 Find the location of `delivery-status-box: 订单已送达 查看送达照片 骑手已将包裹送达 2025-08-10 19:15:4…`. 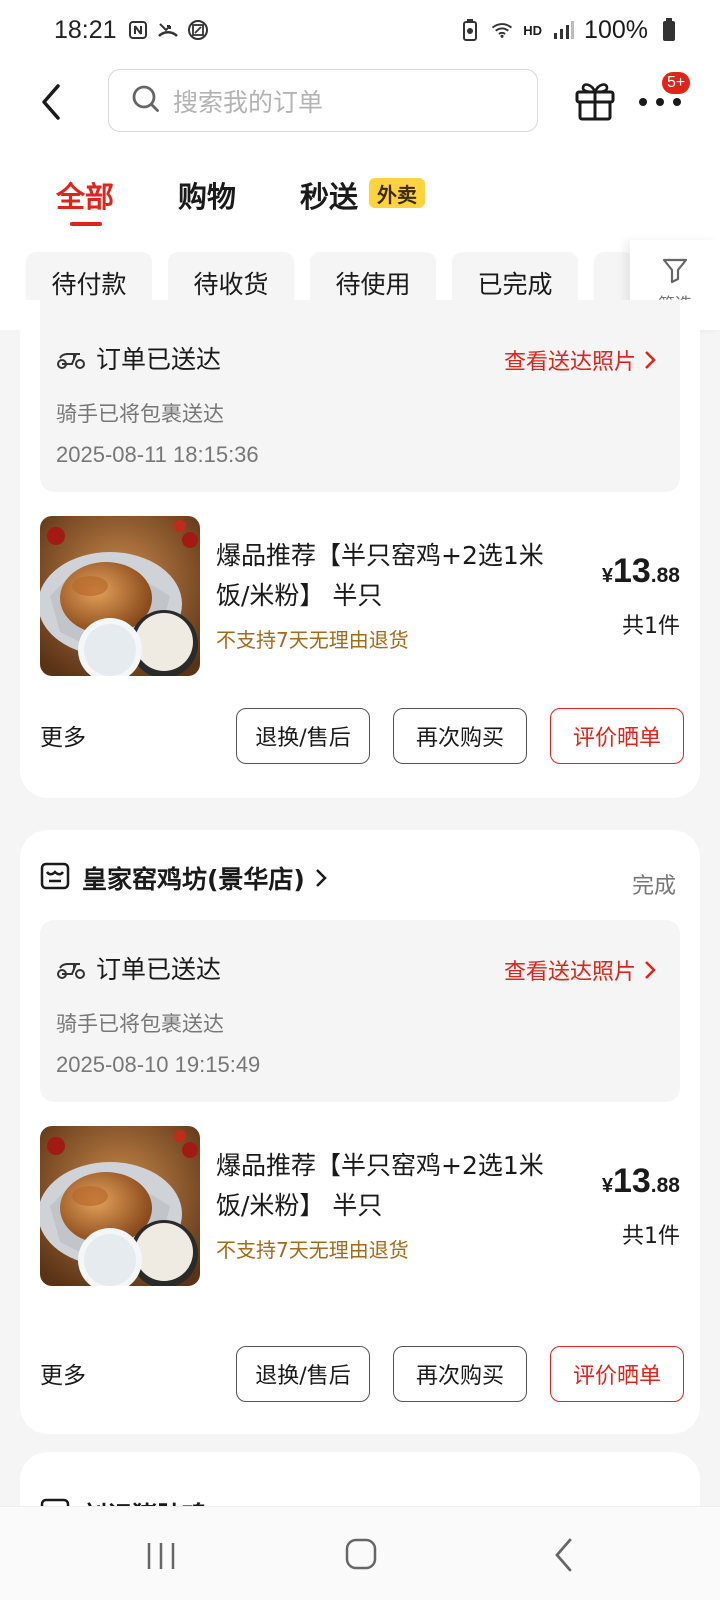

delivery-status-box: 订单已送达 查看送达照片 骑手已将包裹送达 2025-08-10 19:15:4… is located at coordinates (360, 1011).